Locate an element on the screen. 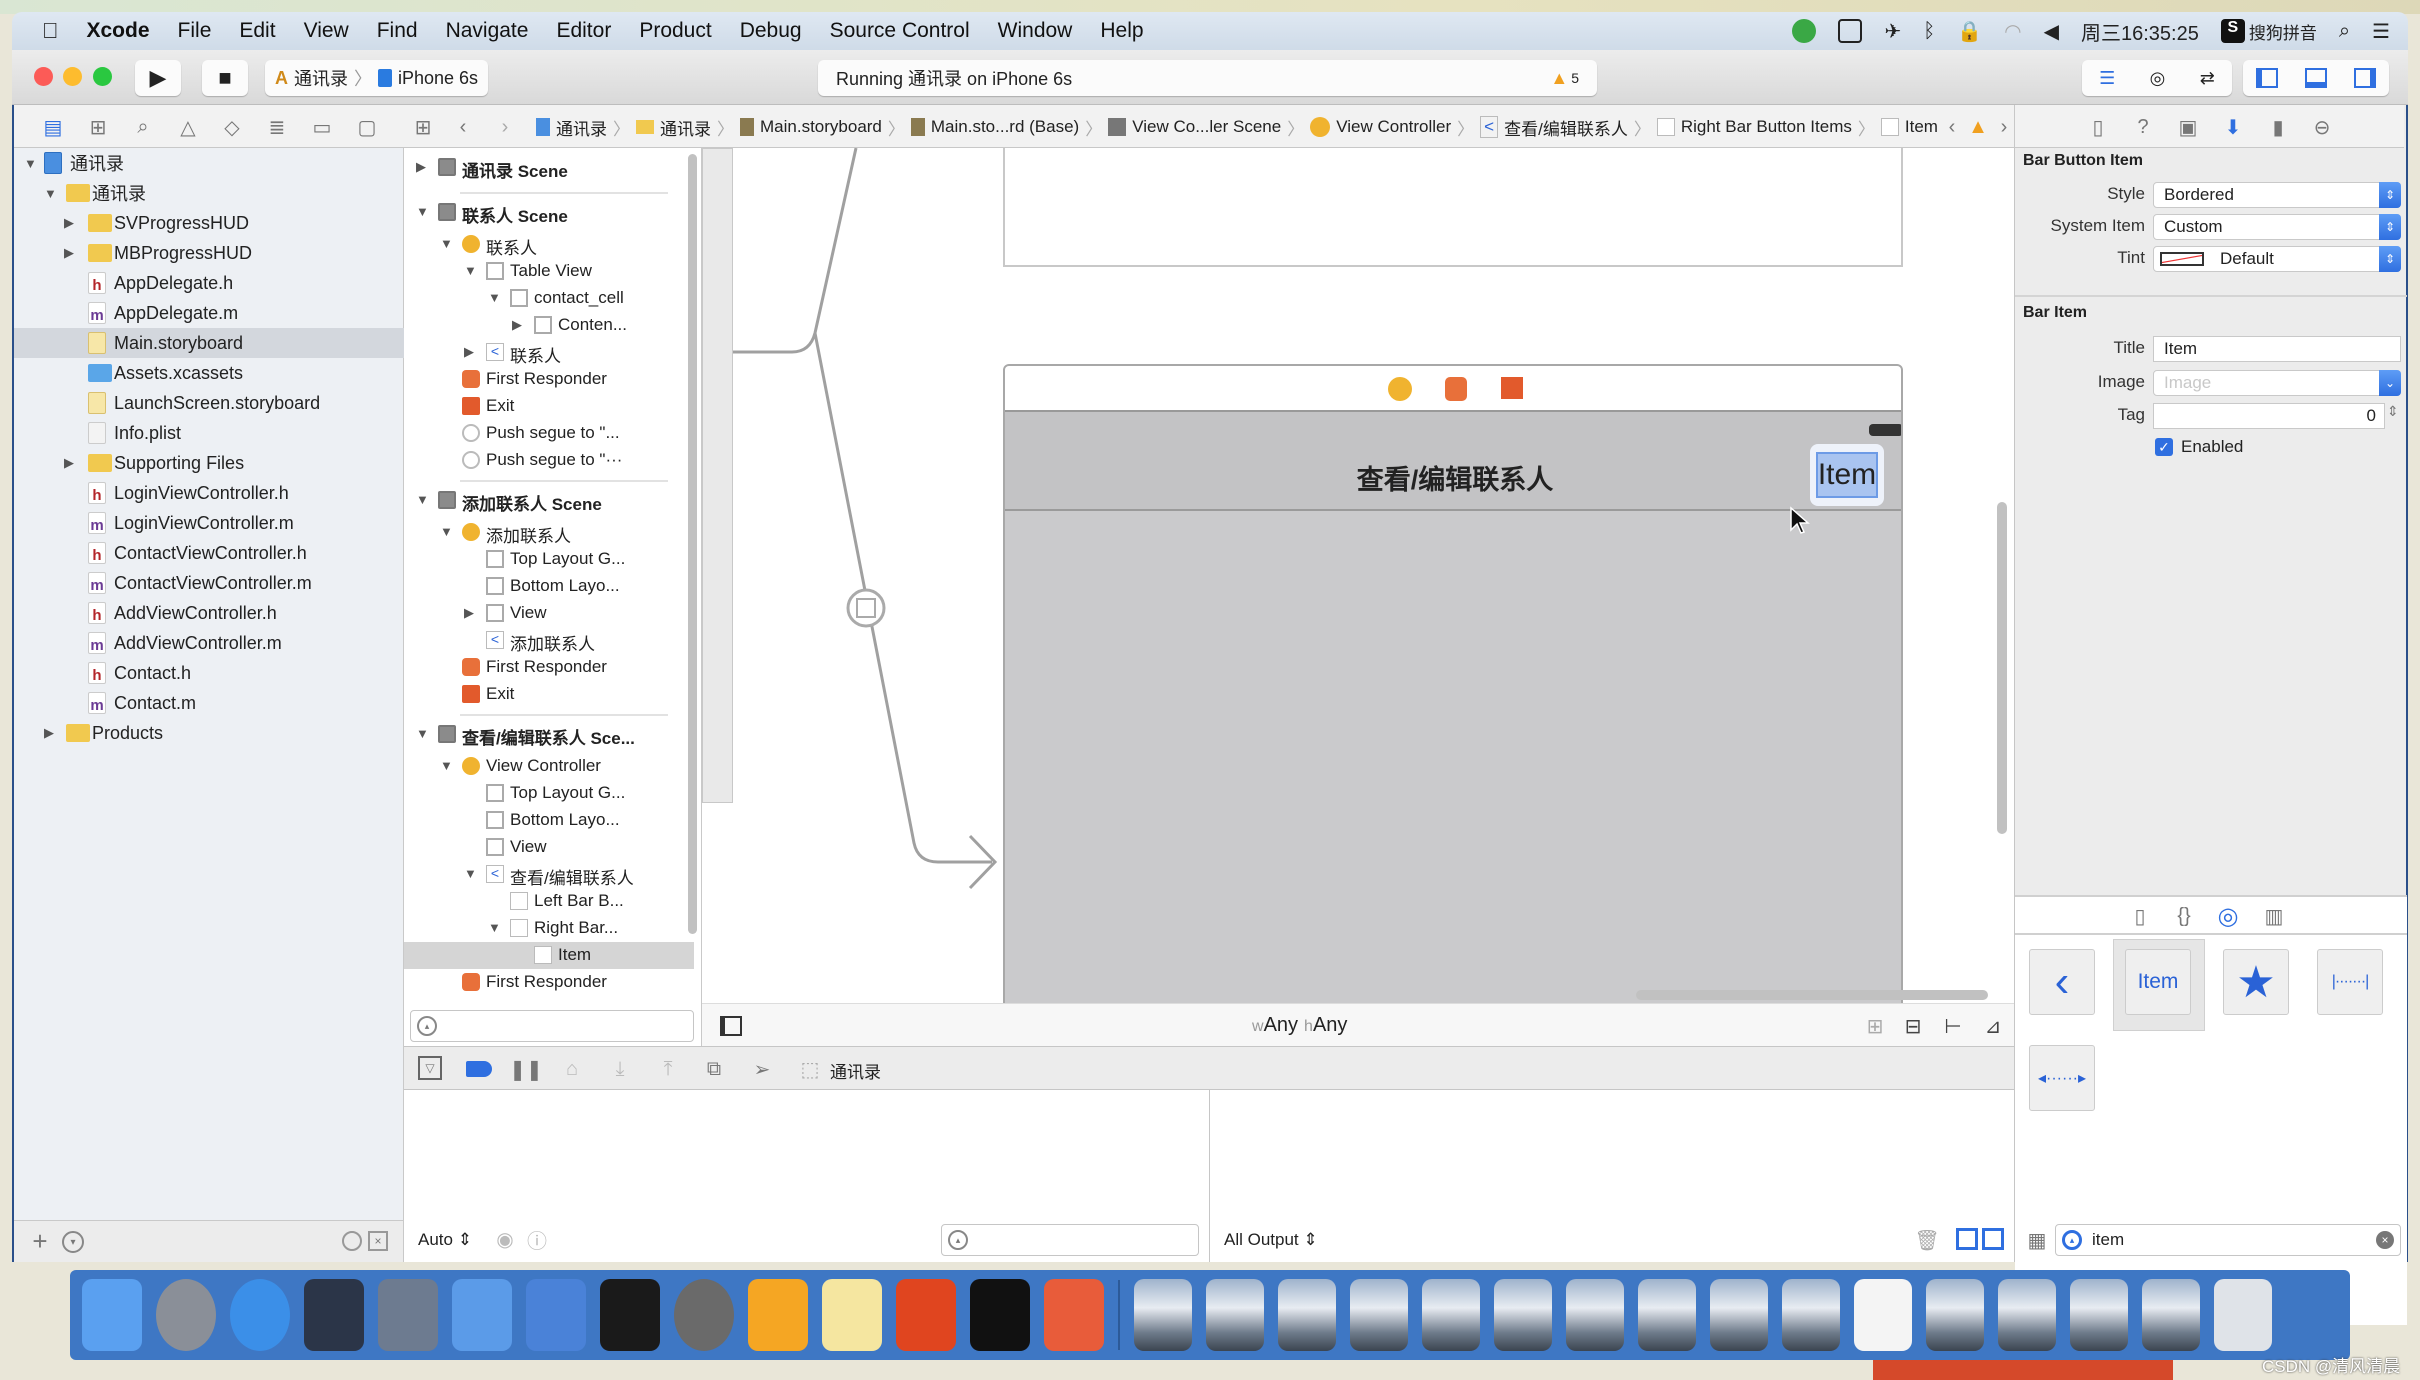 Image resolution: width=2420 pixels, height=1380 pixels. breadcrumb-item: 查看/编辑联系人 is located at coordinates (1566, 127).